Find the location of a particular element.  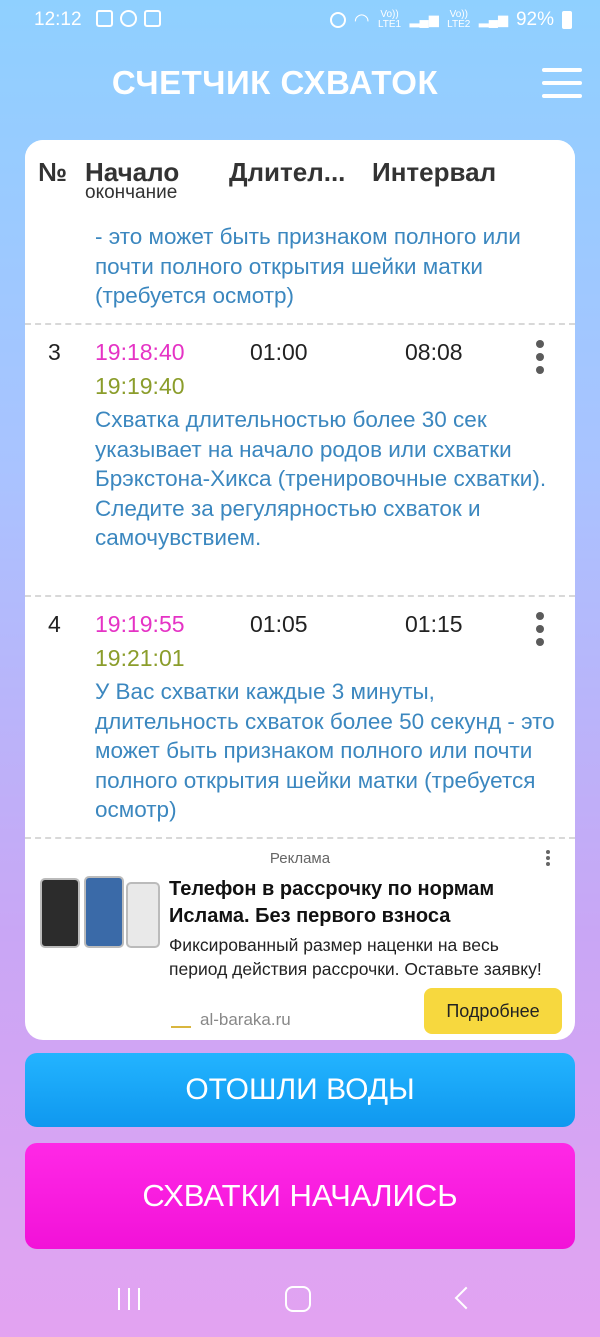

status-right: ◠ Vo)) LTE1 ▂▄▆ Vo)) LTE2 ▂▄▆ 92% is located at coordinates (450, 20).